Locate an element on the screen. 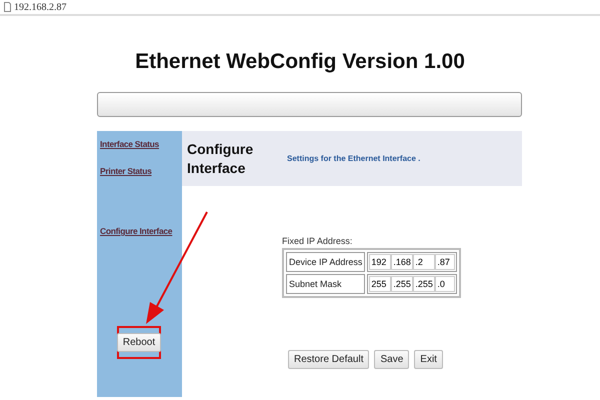 This screenshot has width=600, height=400. section-subtitle: Settings for the Ethernet Interface . is located at coordinates (353, 158).